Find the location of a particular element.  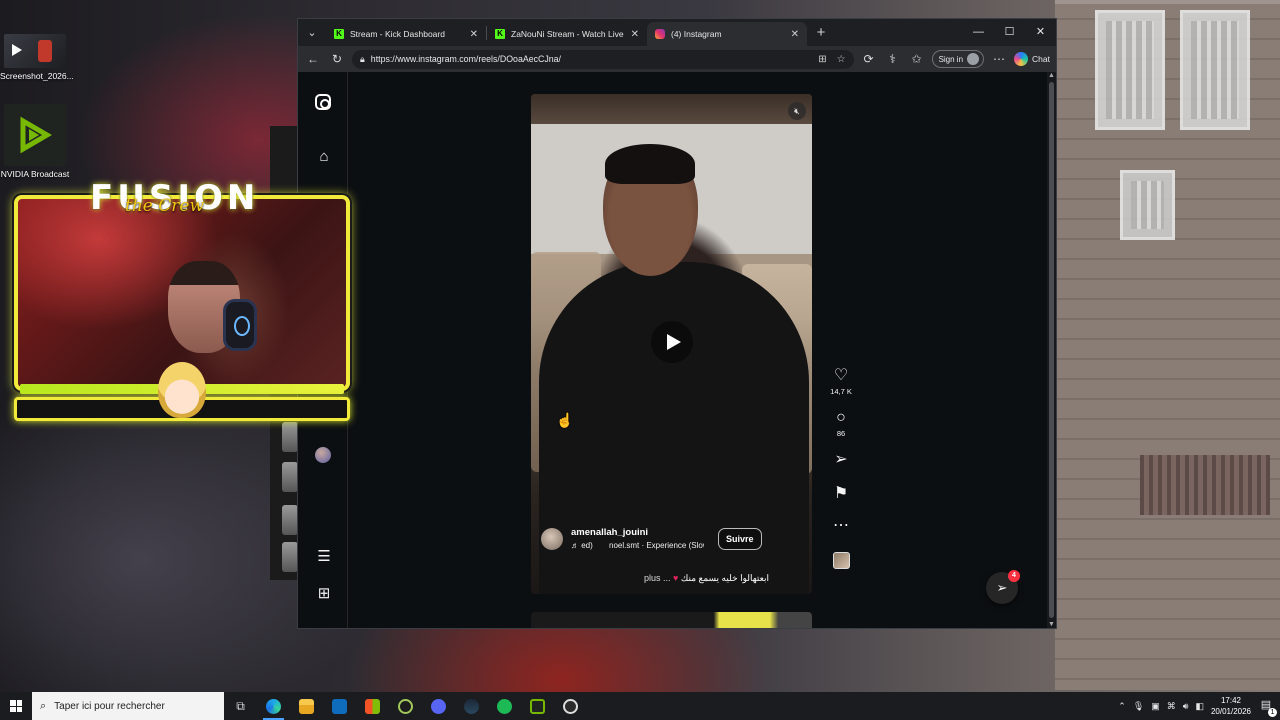

new-tab-plus-icon: + is located at coordinates (821, 32).